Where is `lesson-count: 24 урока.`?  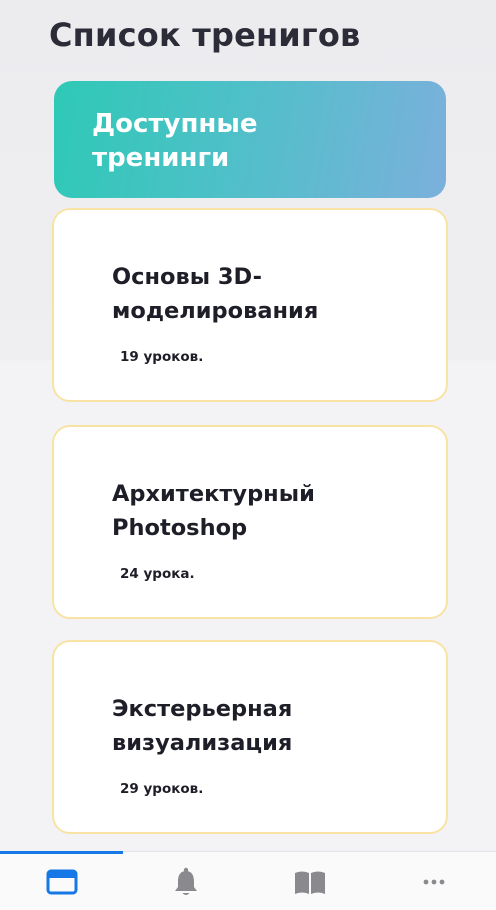
lesson-count: 24 урока. is located at coordinates (157, 574).